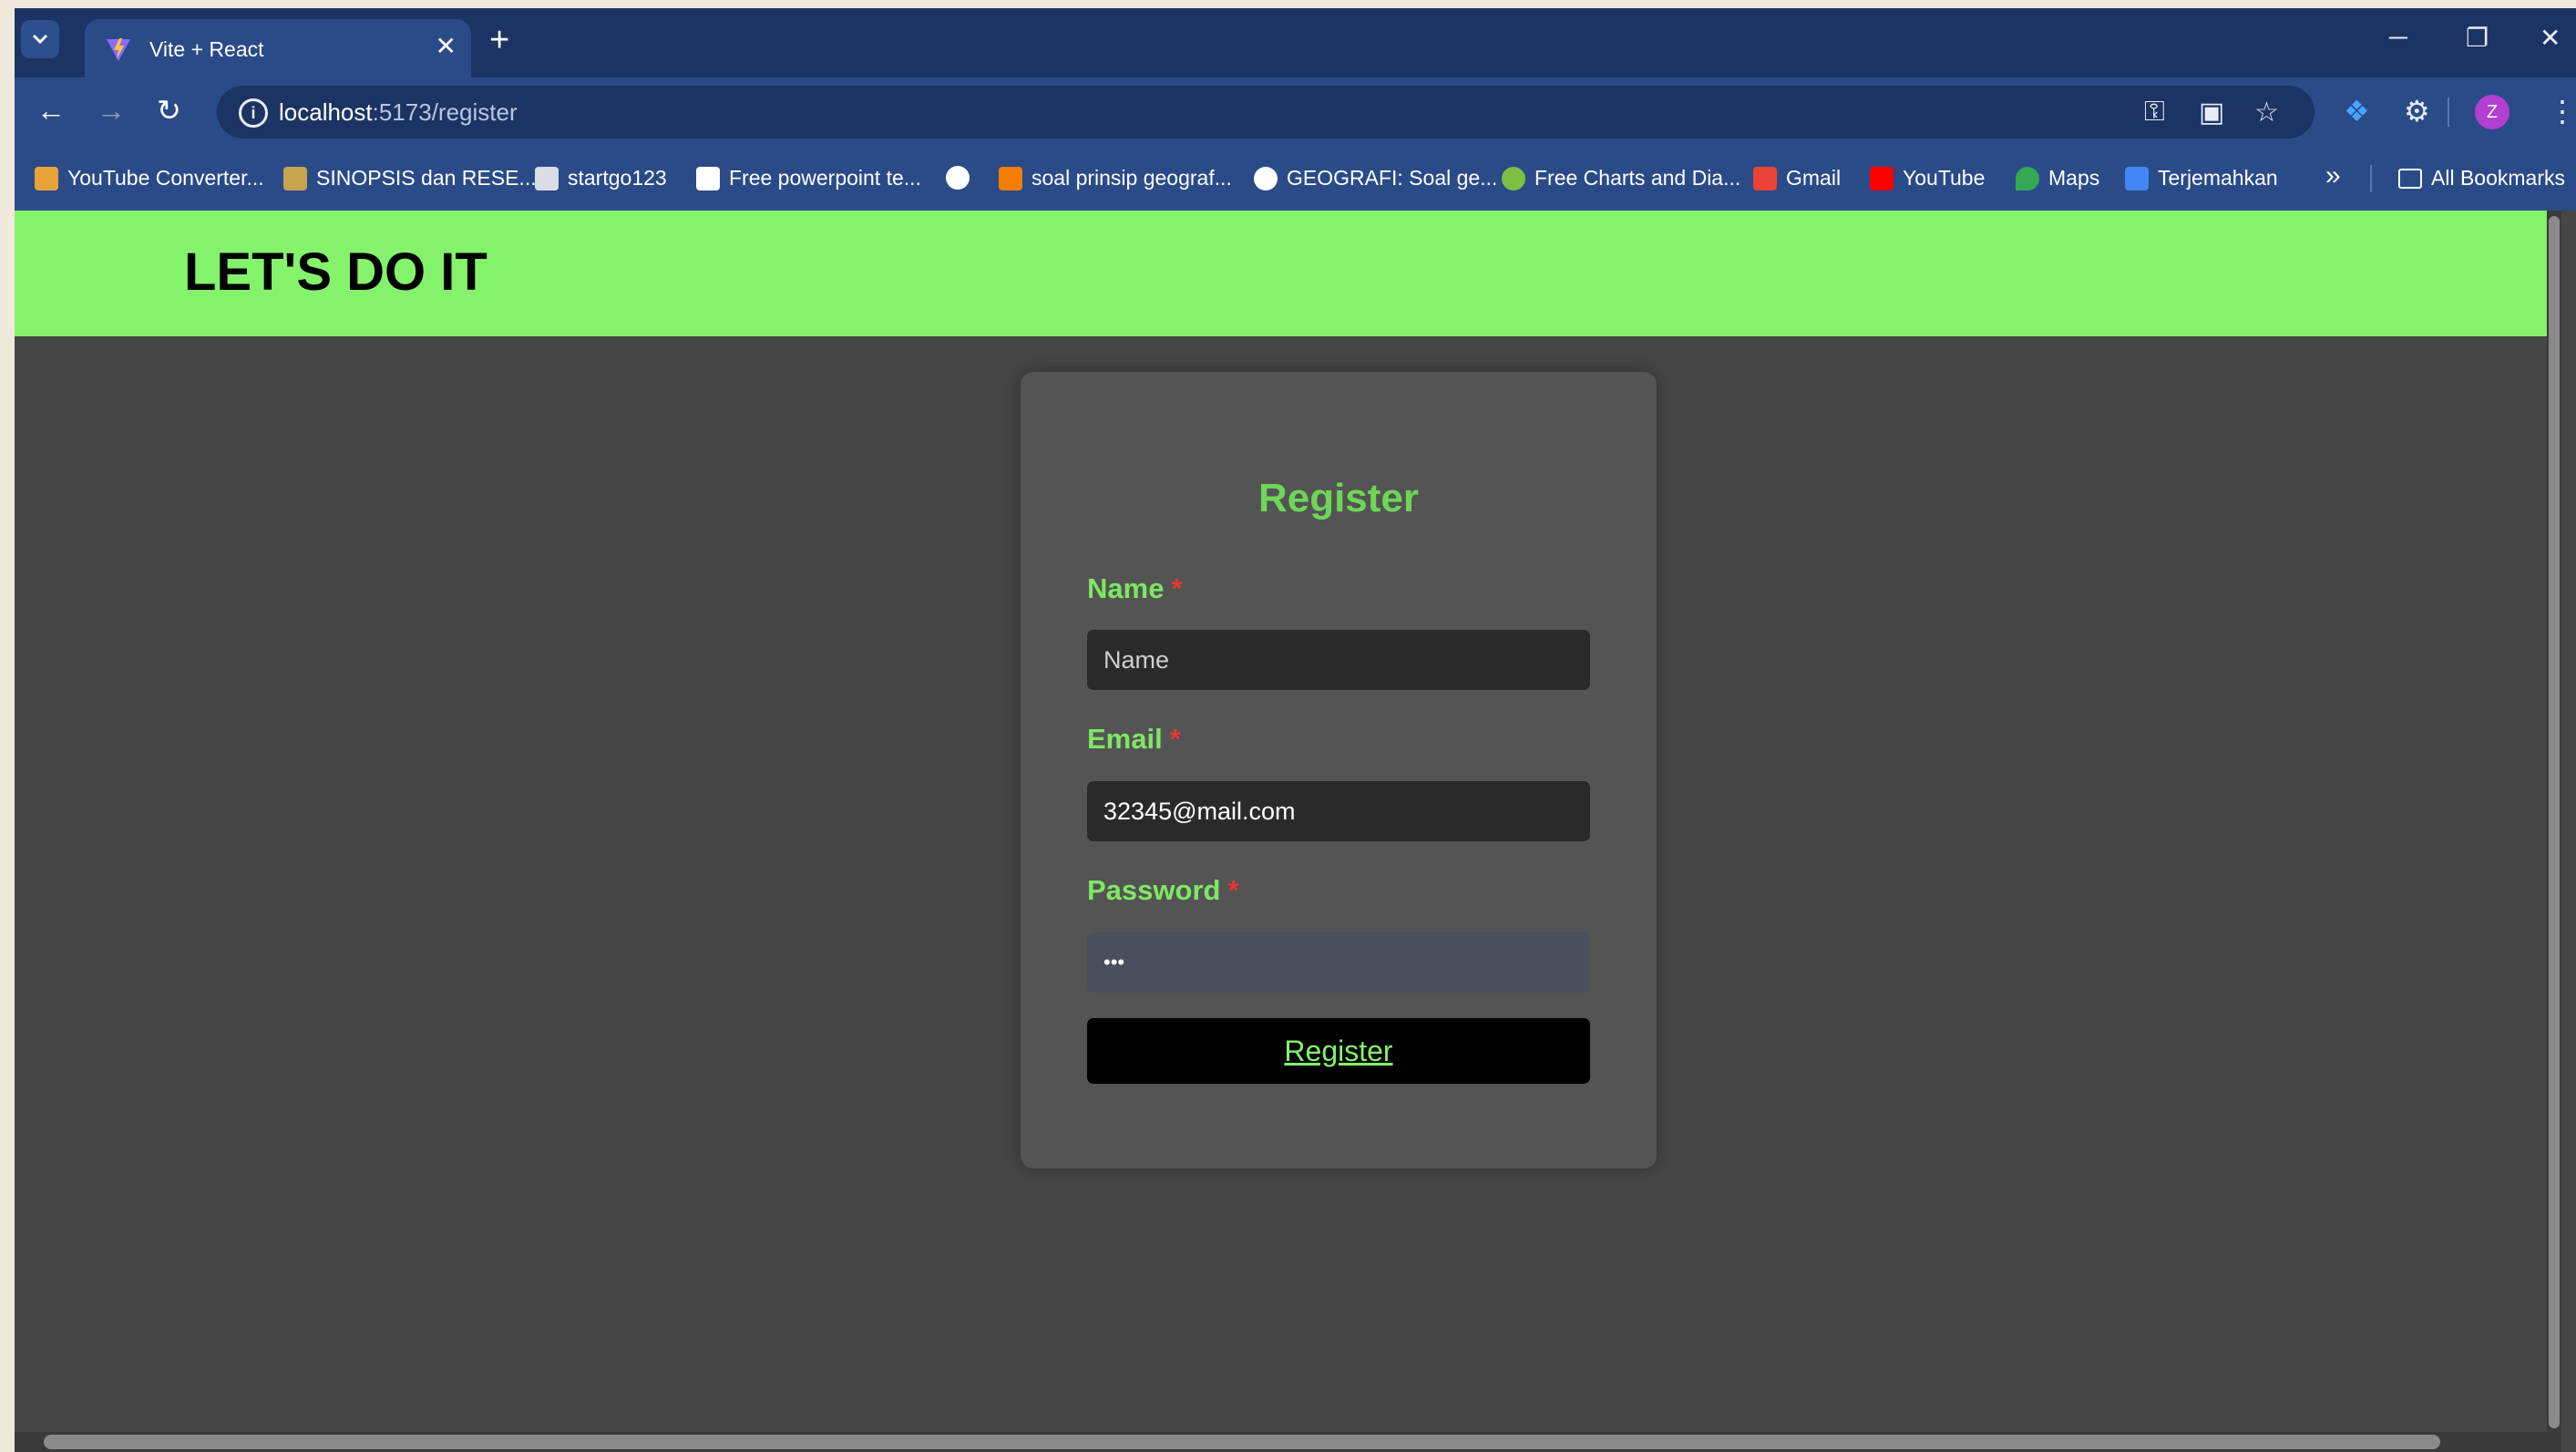 This screenshot has width=2576, height=1452. What do you see at coordinates (207, 49) in the screenshot?
I see `tab-title: Vite + React` at bounding box center [207, 49].